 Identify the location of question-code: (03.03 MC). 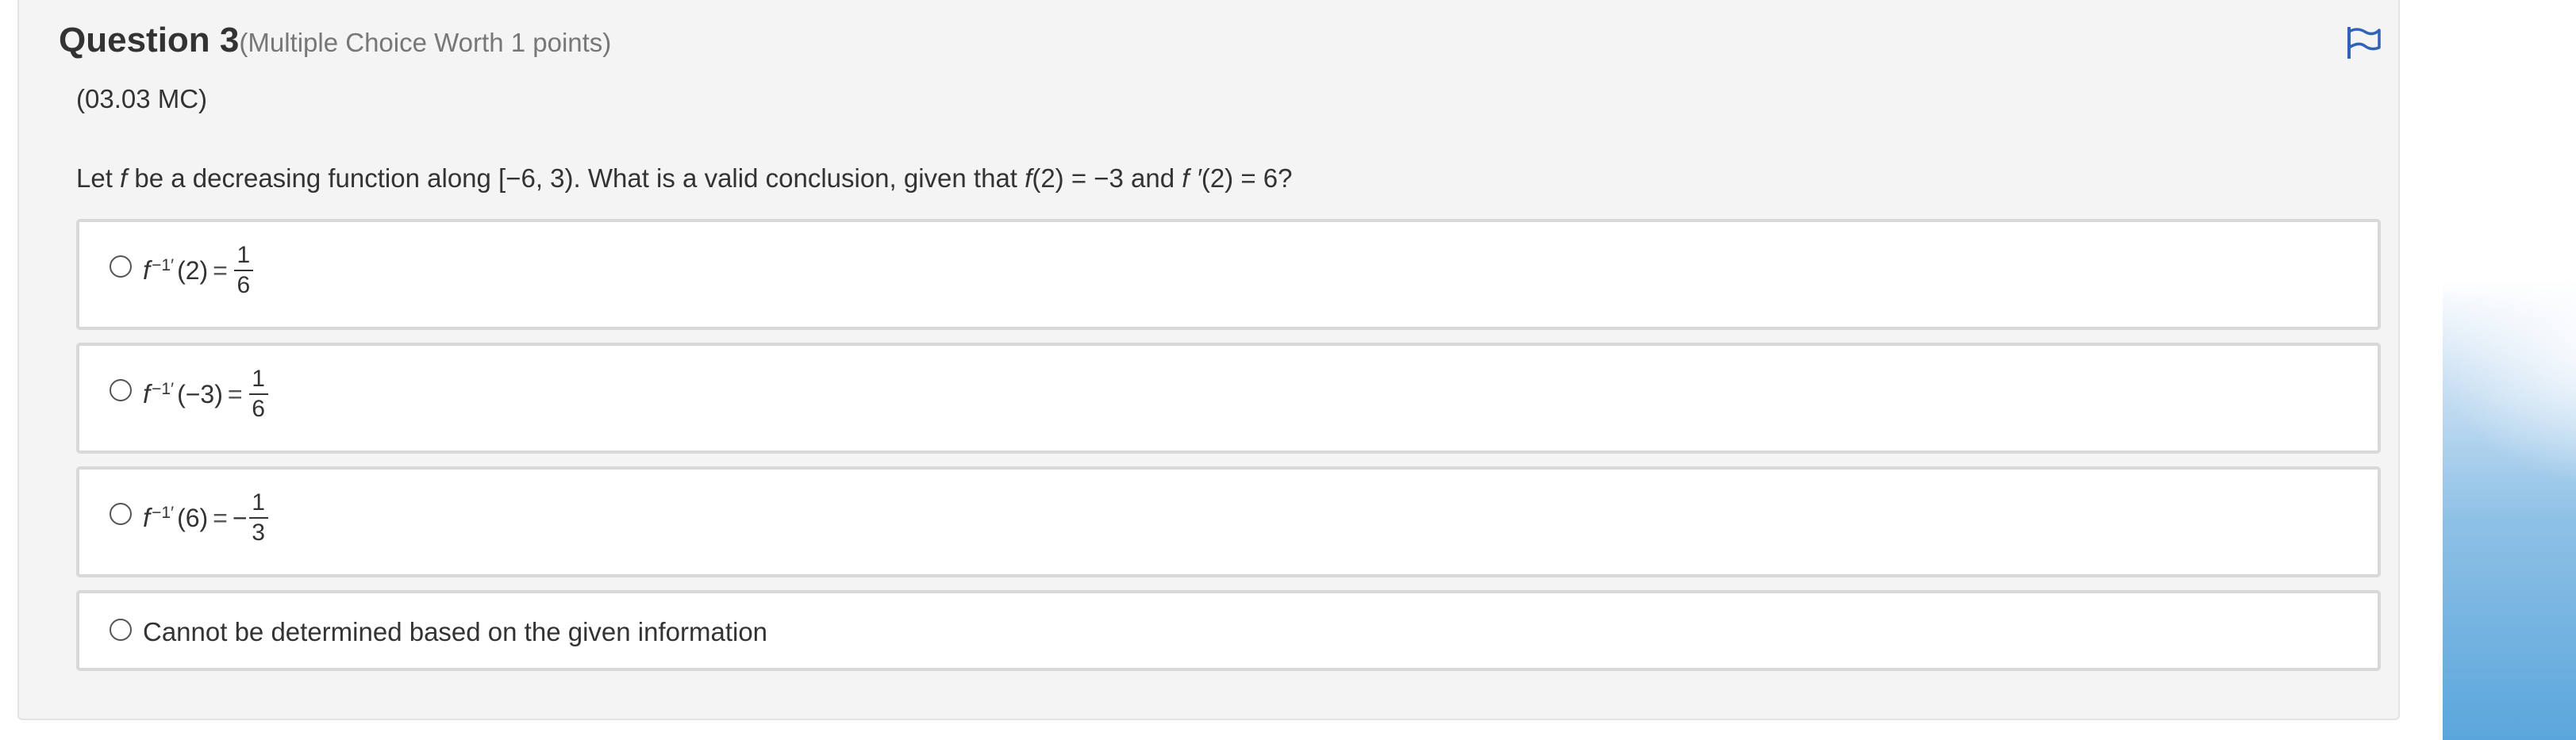
(142, 98).